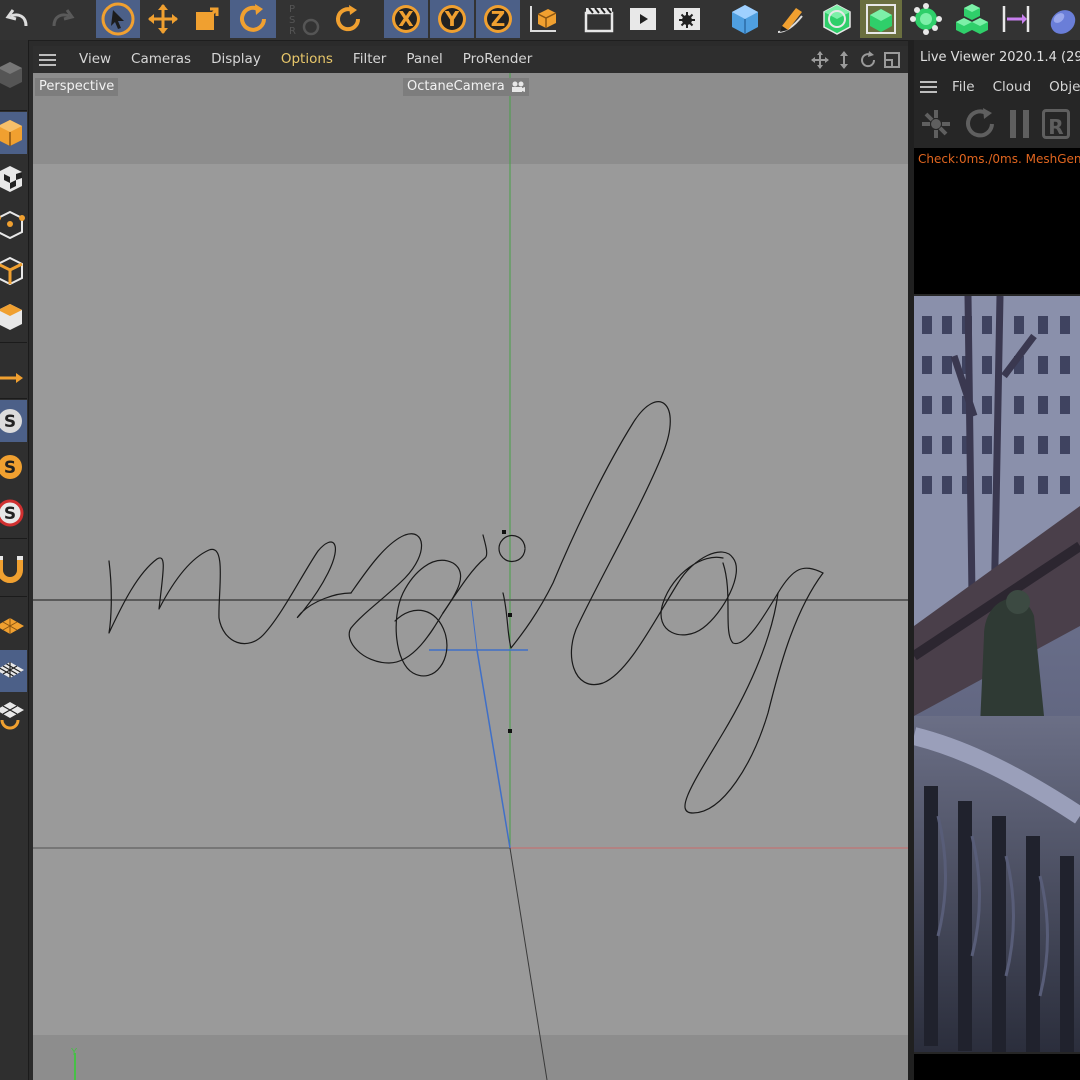 The height and width of the screenshot is (1080, 1080). What do you see at coordinates (11, 75) in the screenshot?
I see `make-editable-icon` at bounding box center [11, 75].